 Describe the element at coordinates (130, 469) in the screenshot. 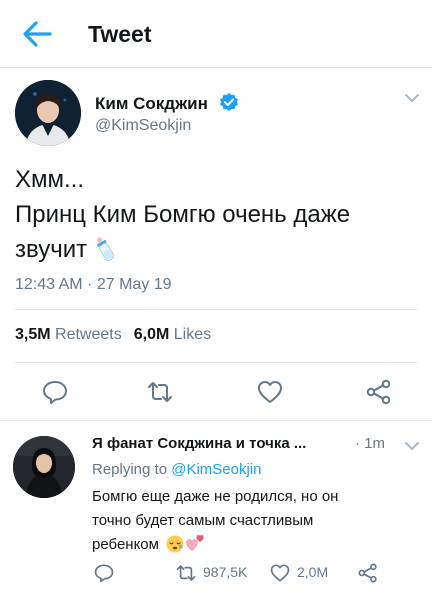

I see `replying-prefix: Replying to` at that location.